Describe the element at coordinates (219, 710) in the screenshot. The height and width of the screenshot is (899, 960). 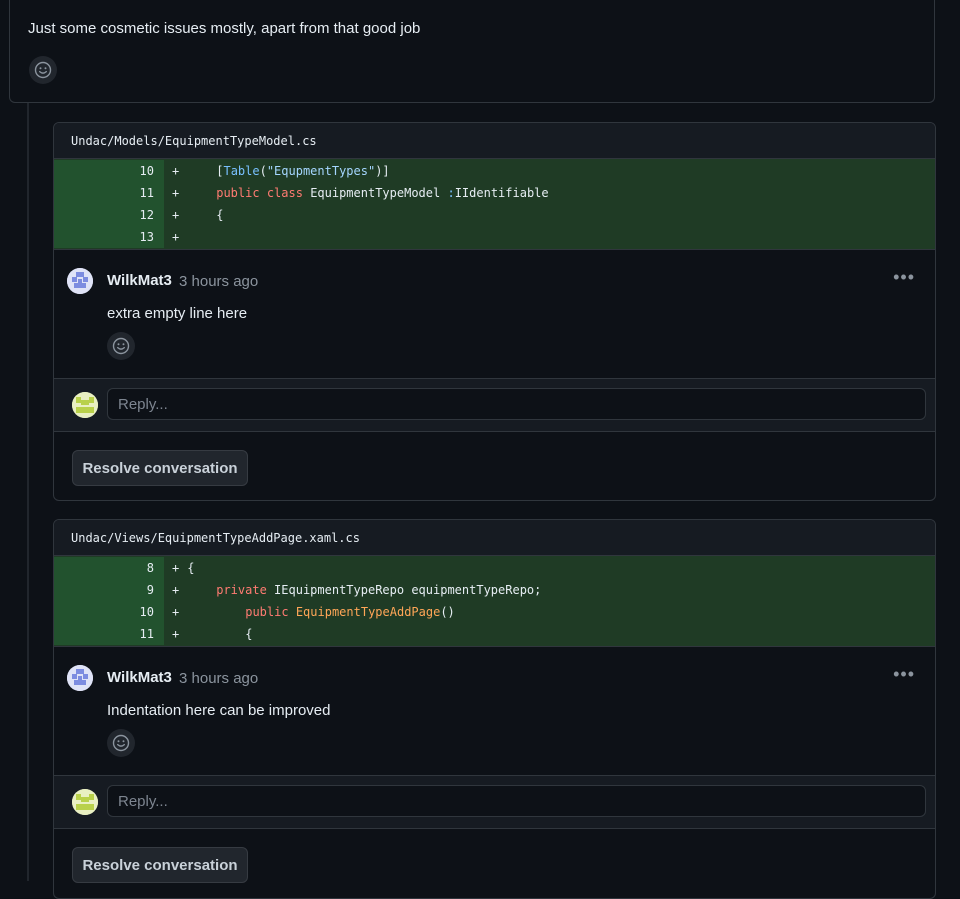
I see `comment-body: Indentation here can be improved` at that location.